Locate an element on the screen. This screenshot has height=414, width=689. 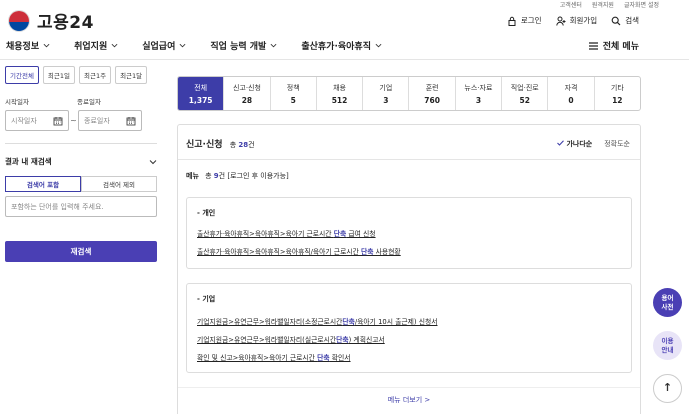
link-text: 확인서 is located at coordinates (340, 358).